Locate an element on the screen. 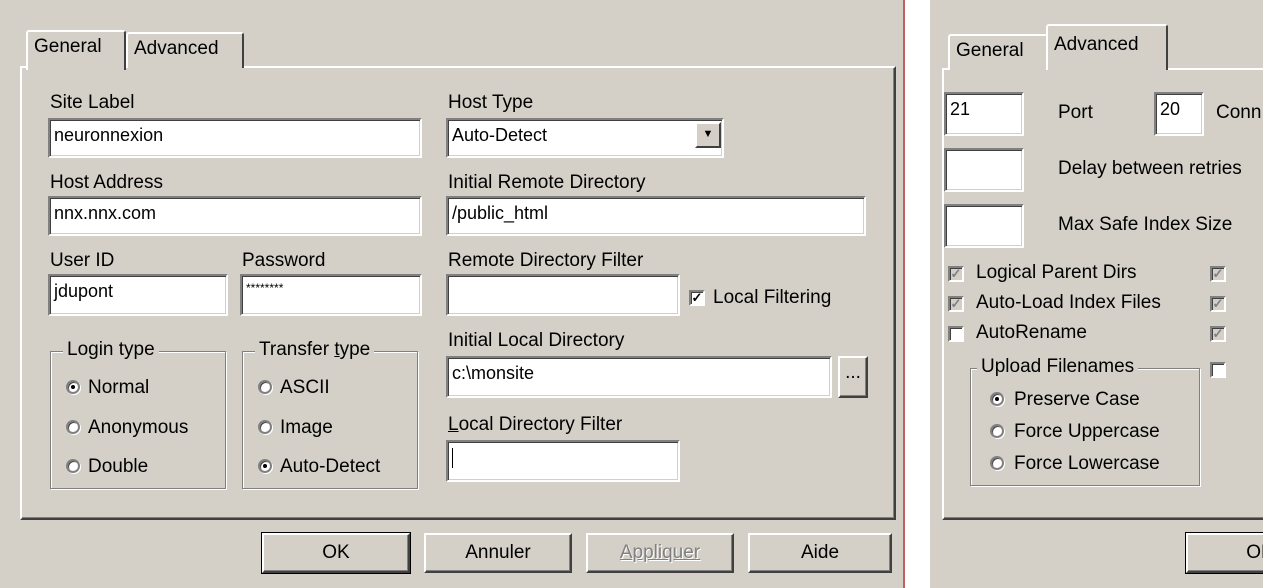  auto-load-index-checkbox: ✓ is located at coordinates (956, 304).